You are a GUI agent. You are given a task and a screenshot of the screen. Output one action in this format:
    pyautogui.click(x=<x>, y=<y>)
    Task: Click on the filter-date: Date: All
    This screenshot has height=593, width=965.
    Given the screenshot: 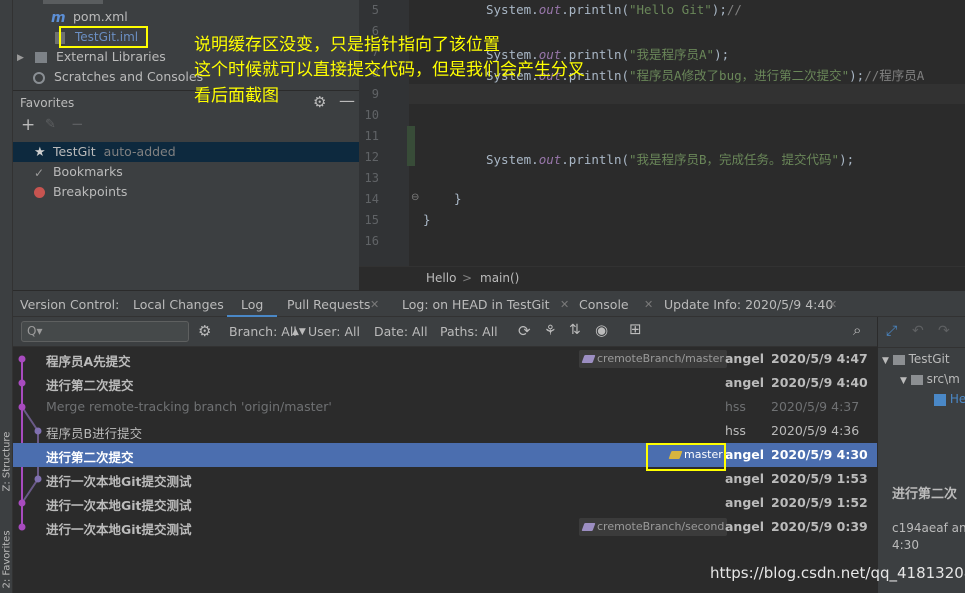 What is the action you would take?
    pyautogui.click(x=401, y=331)
    